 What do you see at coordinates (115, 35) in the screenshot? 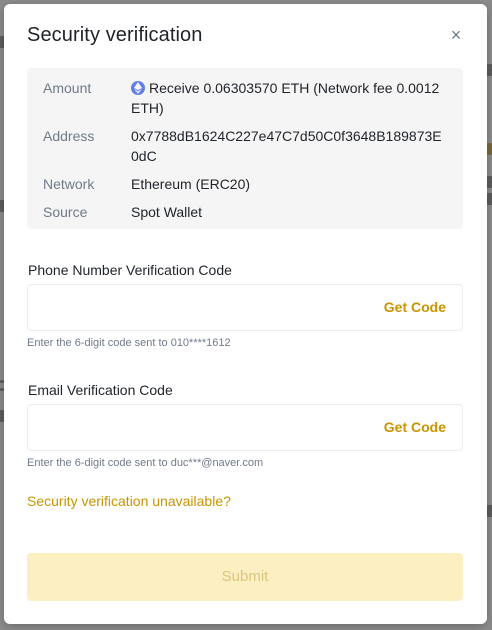
I see `modal-title: Security verification` at bounding box center [115, 35].